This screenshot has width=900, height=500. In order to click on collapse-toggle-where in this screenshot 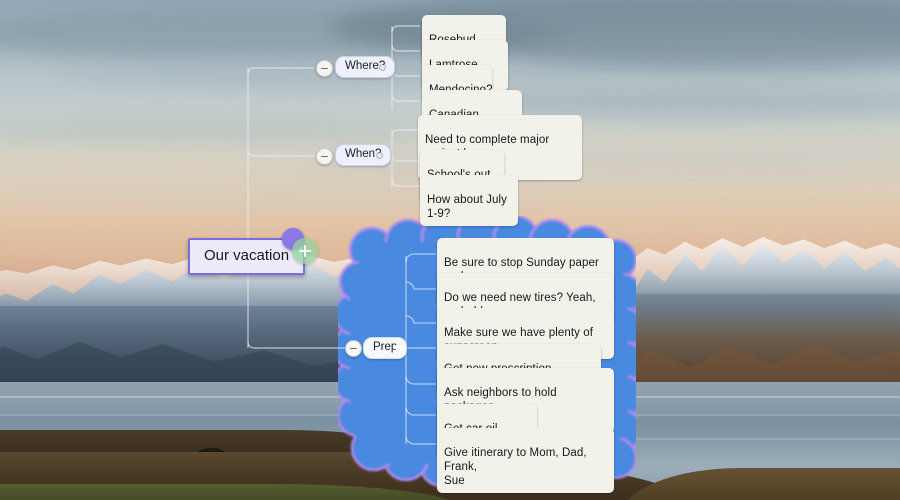, I will do `click(324, 68)`.